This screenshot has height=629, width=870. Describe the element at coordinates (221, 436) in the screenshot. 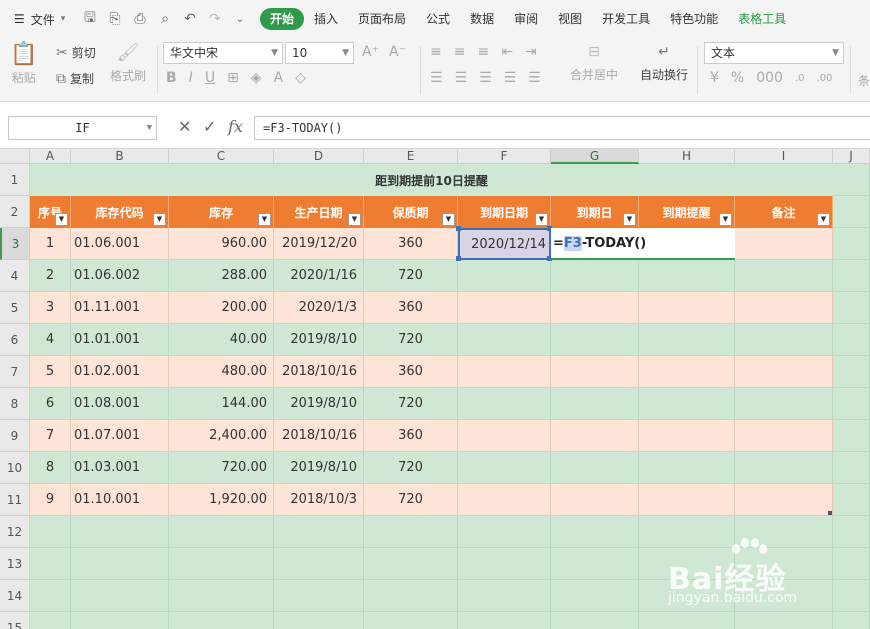

I see `table-cell: 2,400.00` at that location.